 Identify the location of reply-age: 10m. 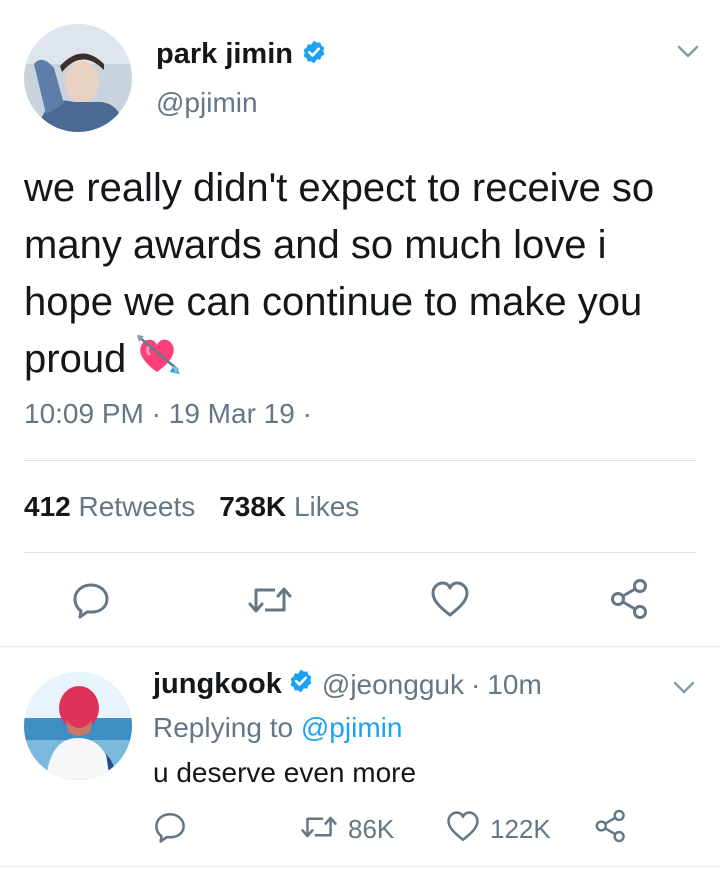
(514, 685).